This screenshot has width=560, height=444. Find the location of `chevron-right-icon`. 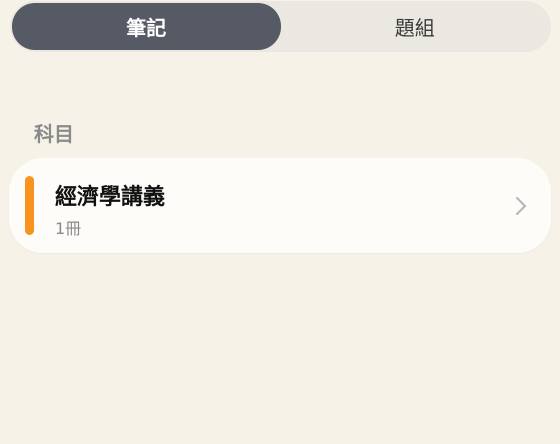

chevron-right-icon is located at coordinates (521, 206).